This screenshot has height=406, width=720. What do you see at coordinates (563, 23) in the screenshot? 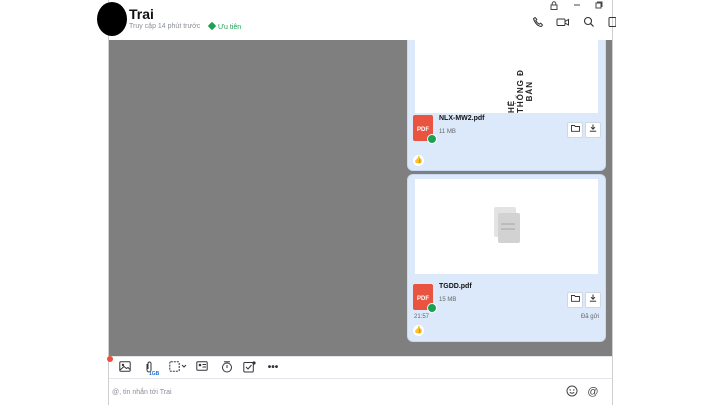
I see `video-icon` at bounding box center [563, 23].